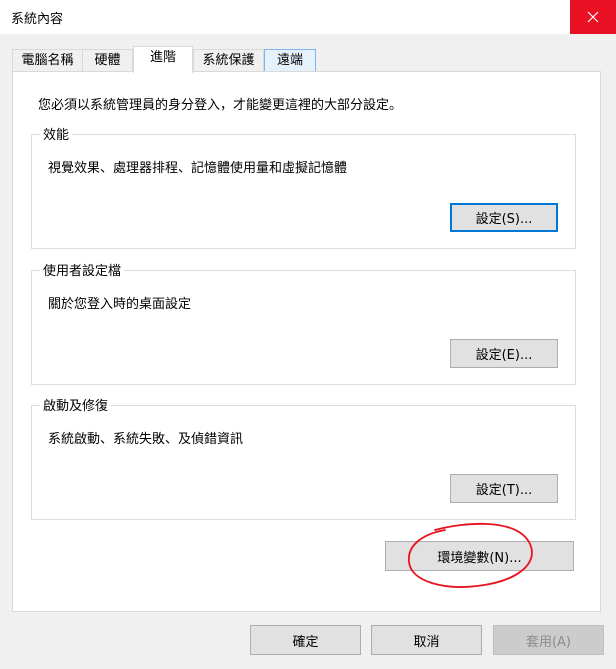 The width and height of the screenshot is (616, 669). I want to click on tab-remote: 遠端, so click(290, 60).